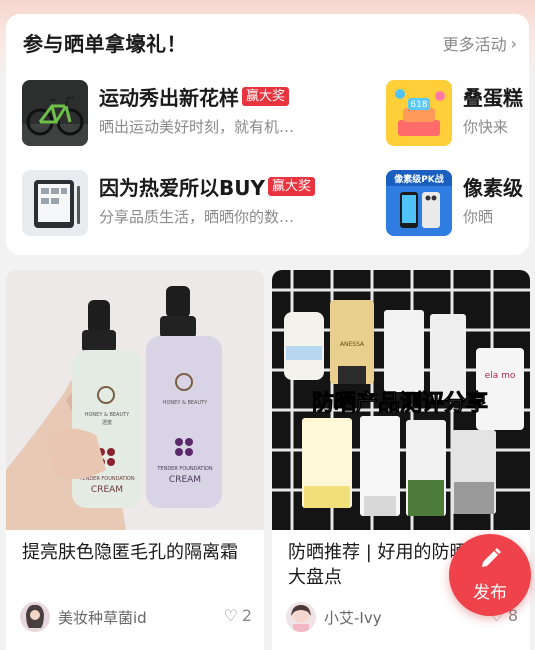  What do you see at coordinates (490, 575) in the screenshot?
I see `publish-button: 发布` at bounding box center [490, 575].